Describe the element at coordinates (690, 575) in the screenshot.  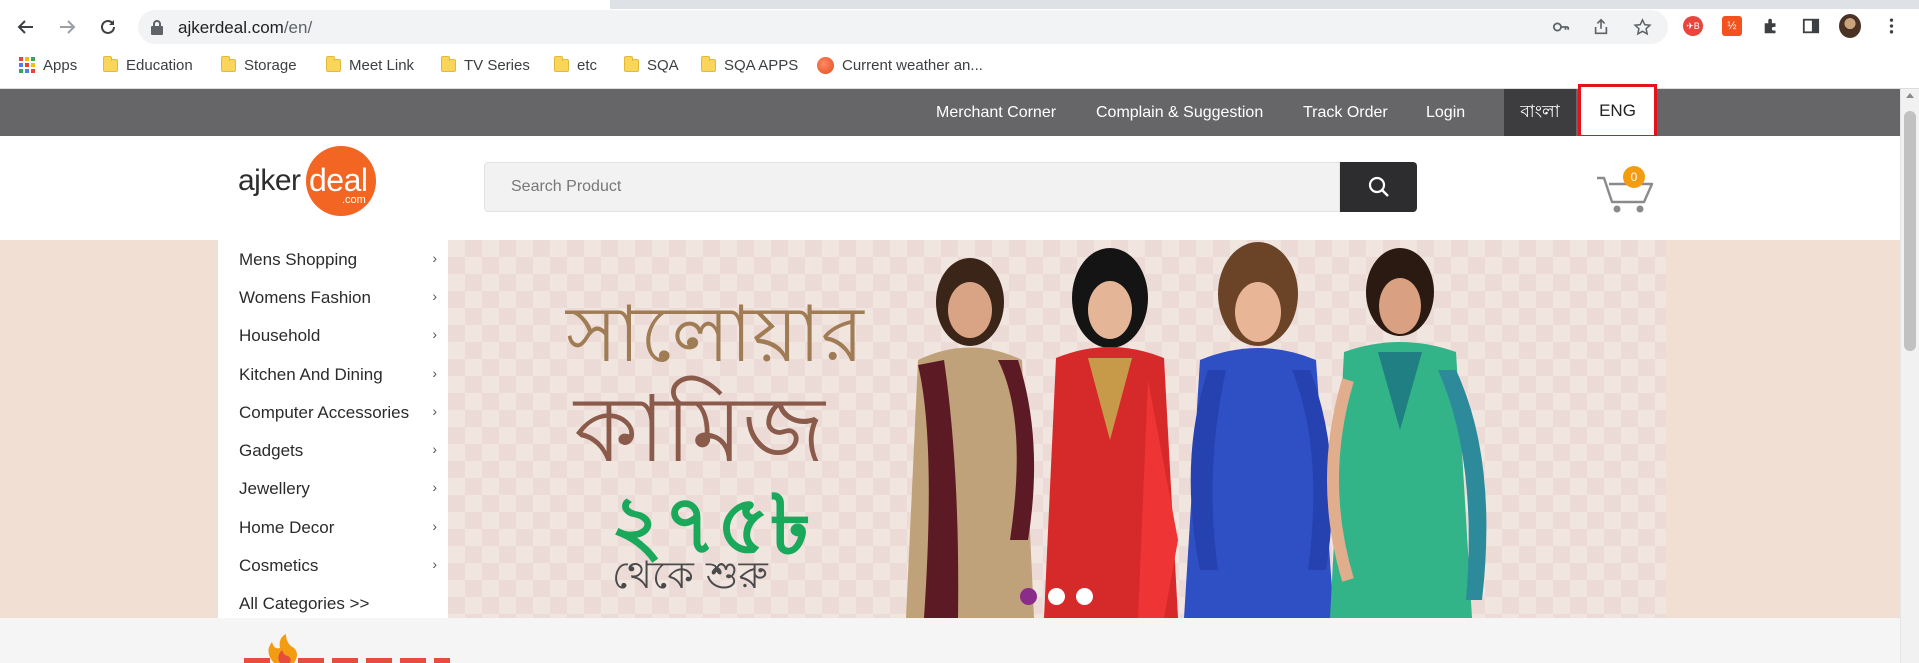
I see `banner-starting-from: থেকে শুরু` at that location.